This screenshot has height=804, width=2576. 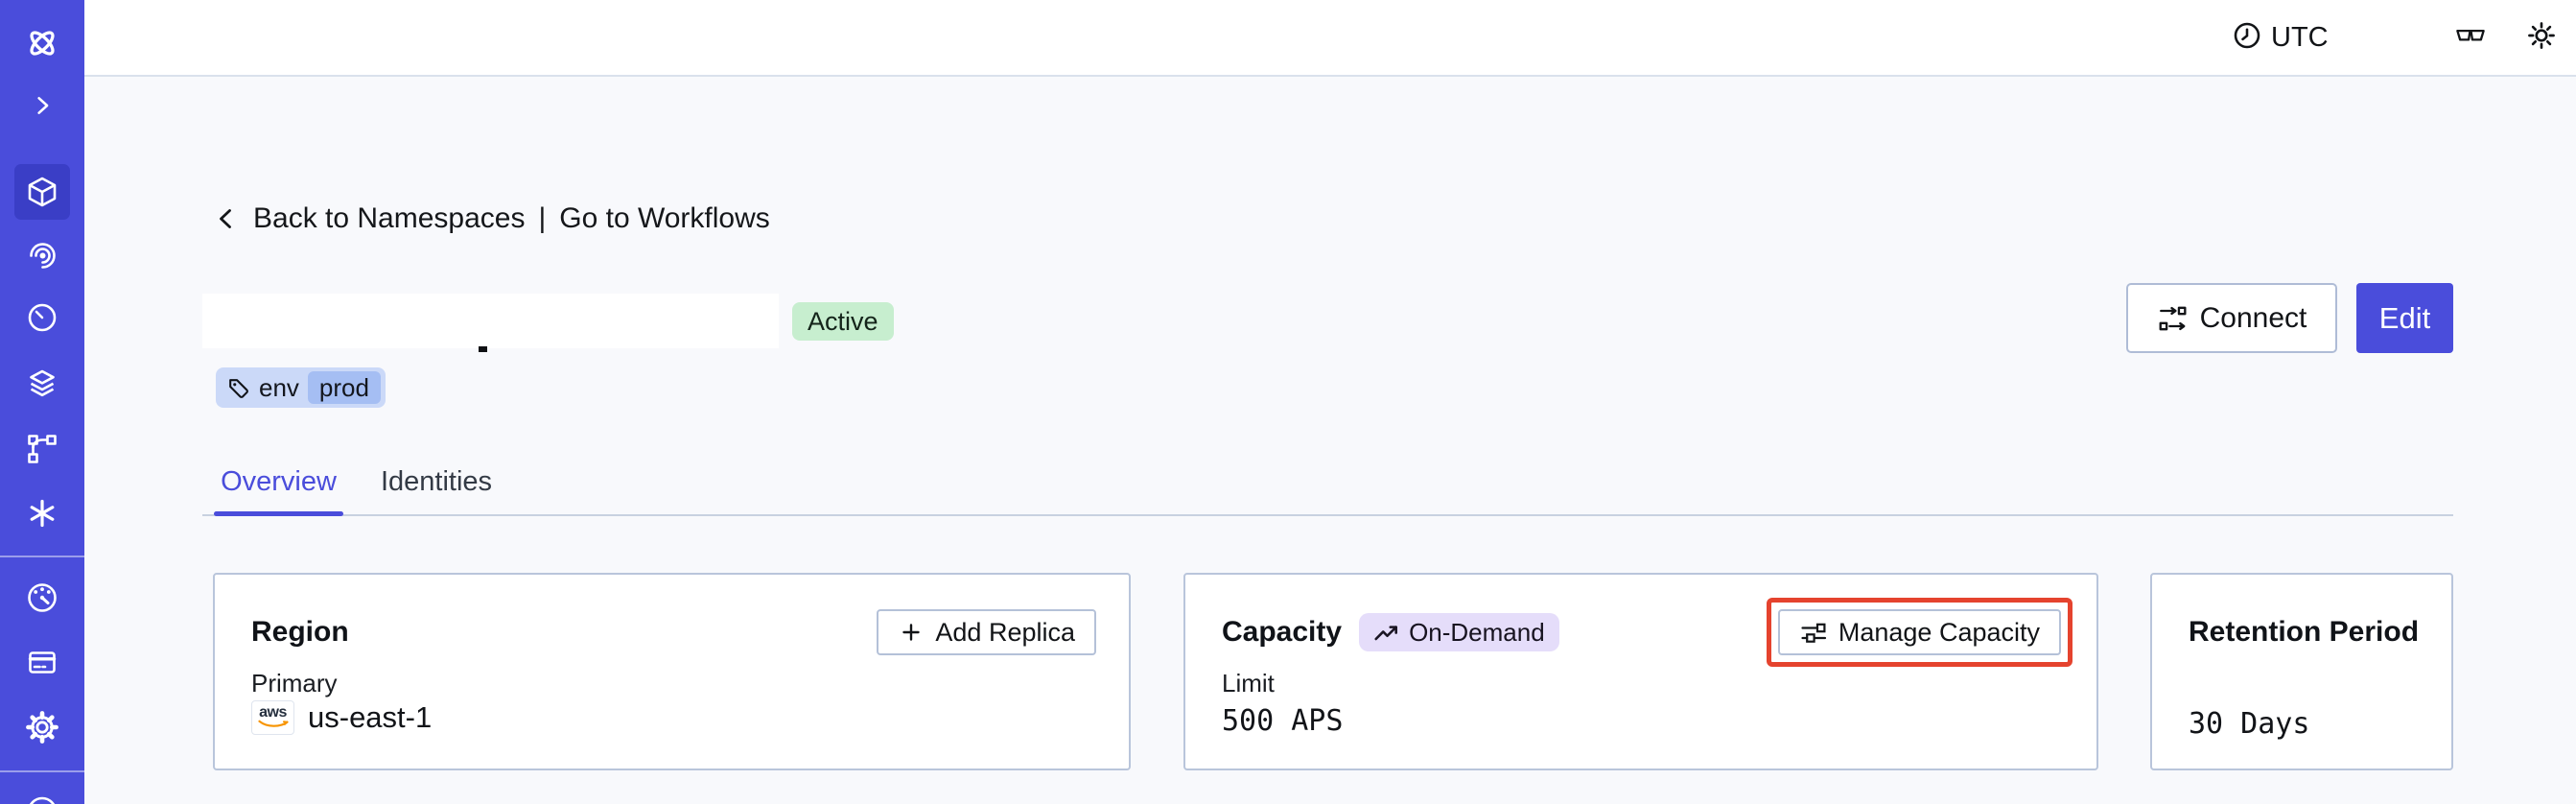 I want to click on tag-icon, so click(x=238, y=388).